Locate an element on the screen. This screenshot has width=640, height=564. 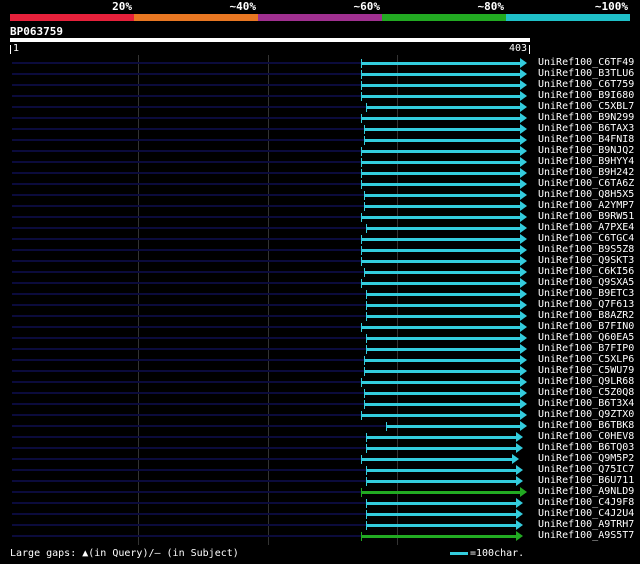
hit-label: UniRef100_A7PXE4 is located at coordinates (586, 227).